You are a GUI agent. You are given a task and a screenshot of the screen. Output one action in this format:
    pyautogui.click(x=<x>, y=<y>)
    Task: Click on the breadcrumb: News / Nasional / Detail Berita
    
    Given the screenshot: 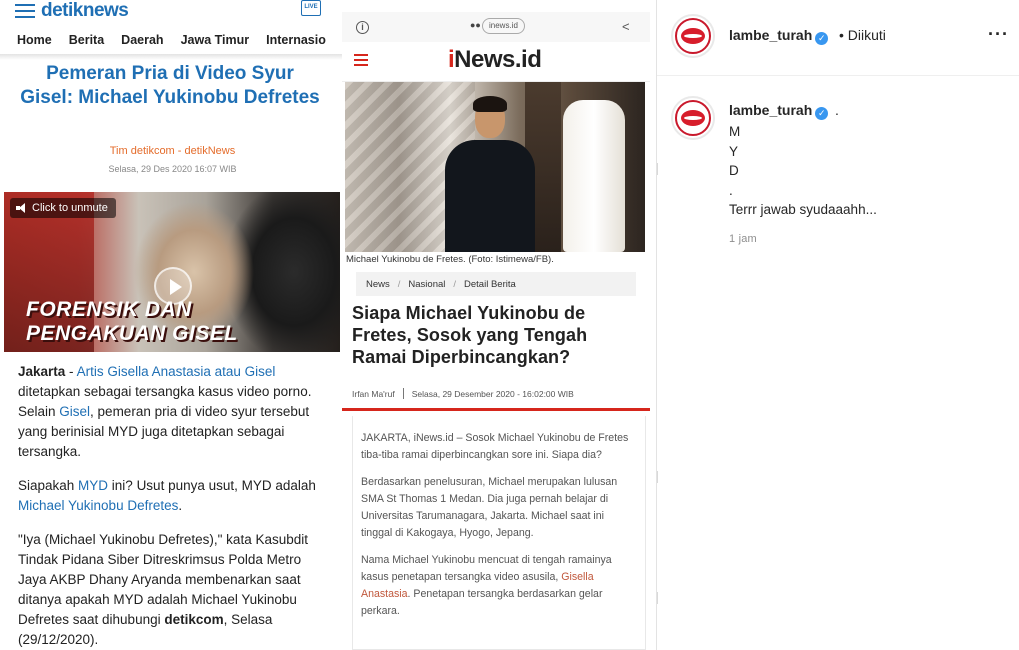 What is the action you would take?
    pyautogui.click(x=496, y=284)
    